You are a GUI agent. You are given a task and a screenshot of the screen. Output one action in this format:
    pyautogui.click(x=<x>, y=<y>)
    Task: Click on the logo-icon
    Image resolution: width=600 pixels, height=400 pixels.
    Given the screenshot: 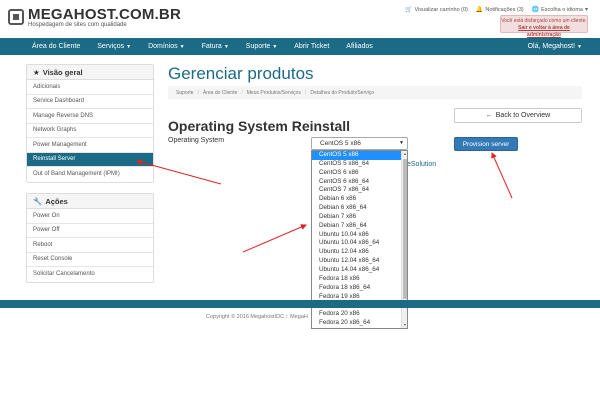 What is the action you would take?
    pyautogui.click(x=16, y=17)
    